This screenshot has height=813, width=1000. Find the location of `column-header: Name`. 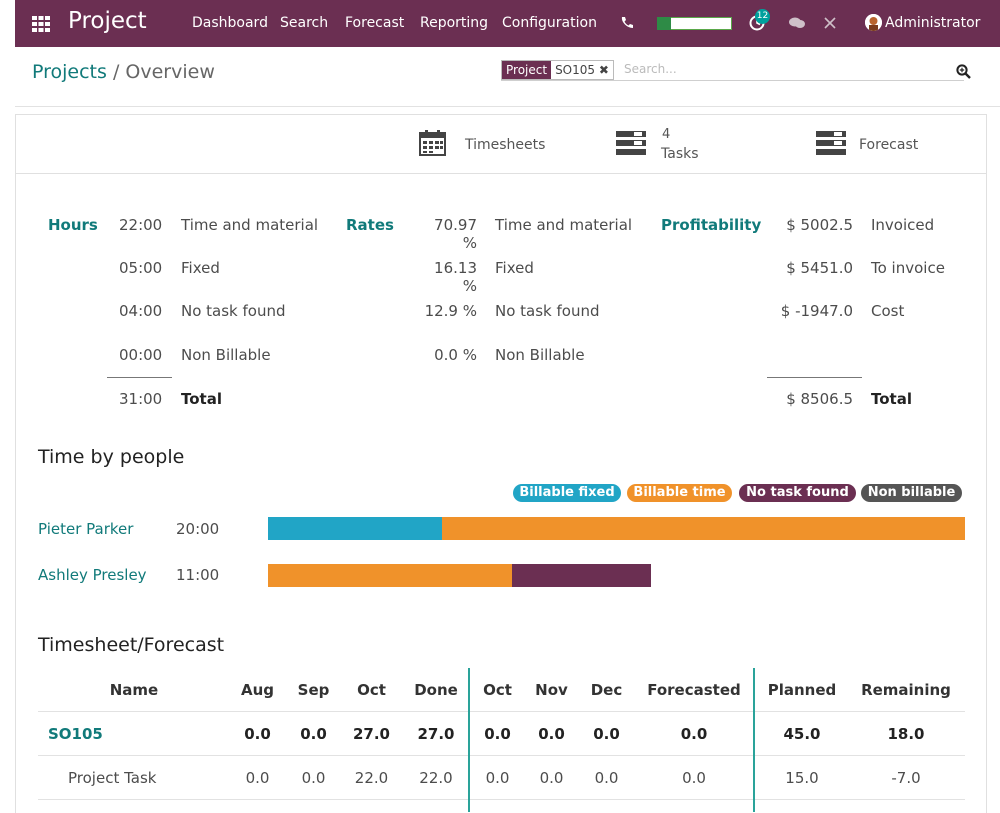

column-header: Name is located at coordinates (134, 690).